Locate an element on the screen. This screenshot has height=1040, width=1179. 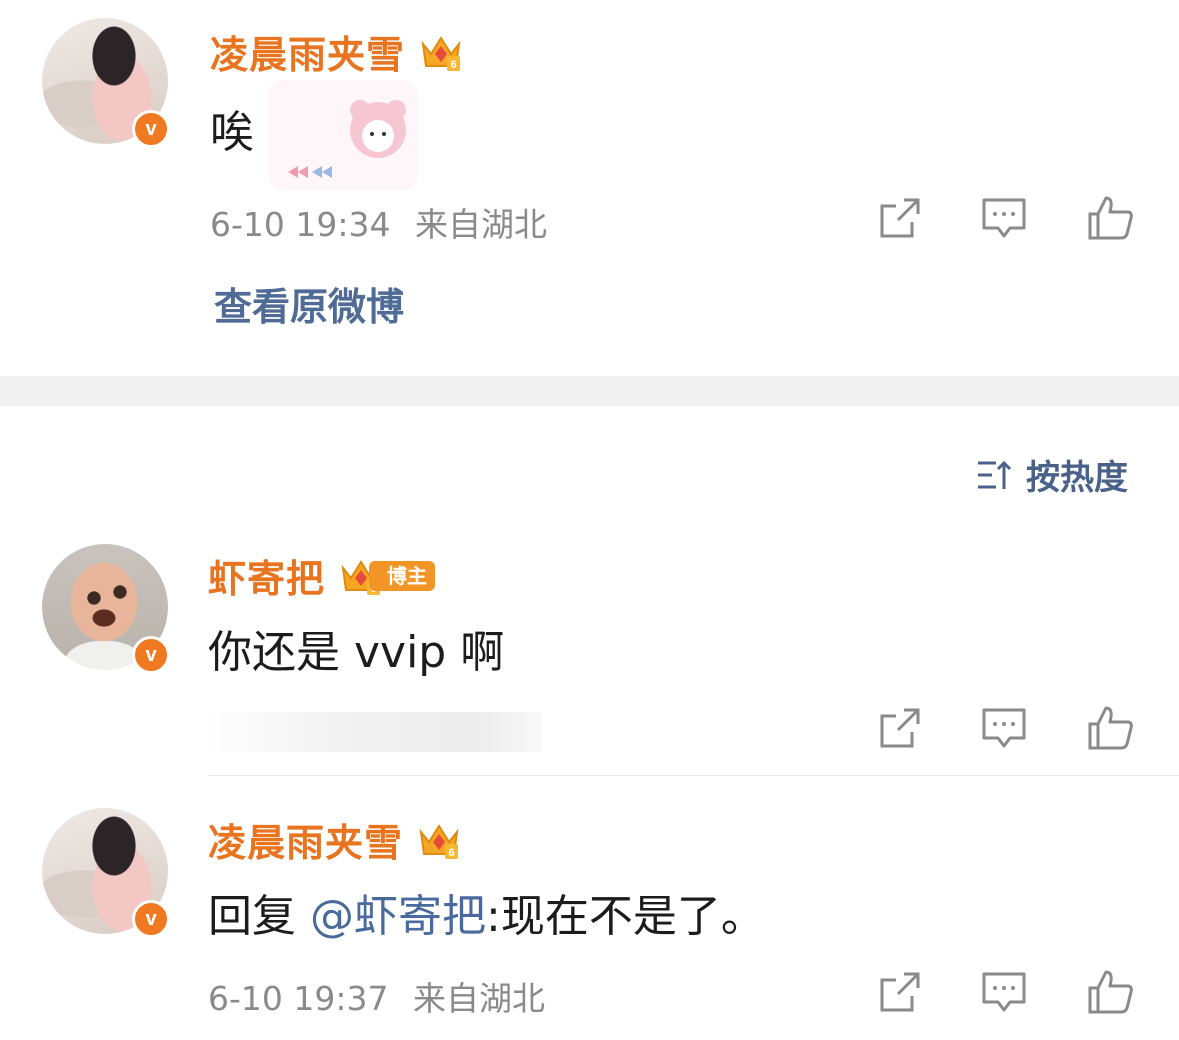
mention-link: @虾寄把 is located at coordinates (398, 916).